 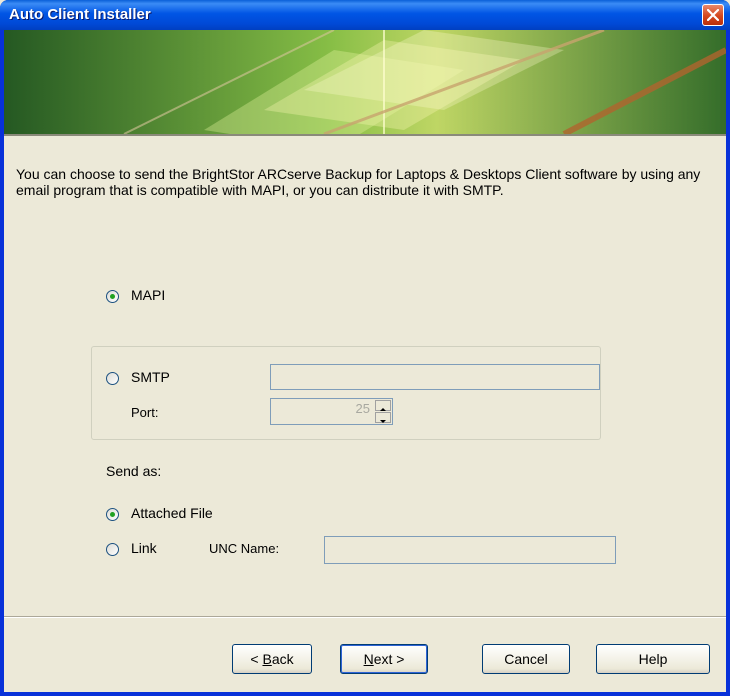 What do you see at coordinates (365, 15) in the screenshot?
I see `title-bar: Auto Client Installer` at bounding box center [365, 15].